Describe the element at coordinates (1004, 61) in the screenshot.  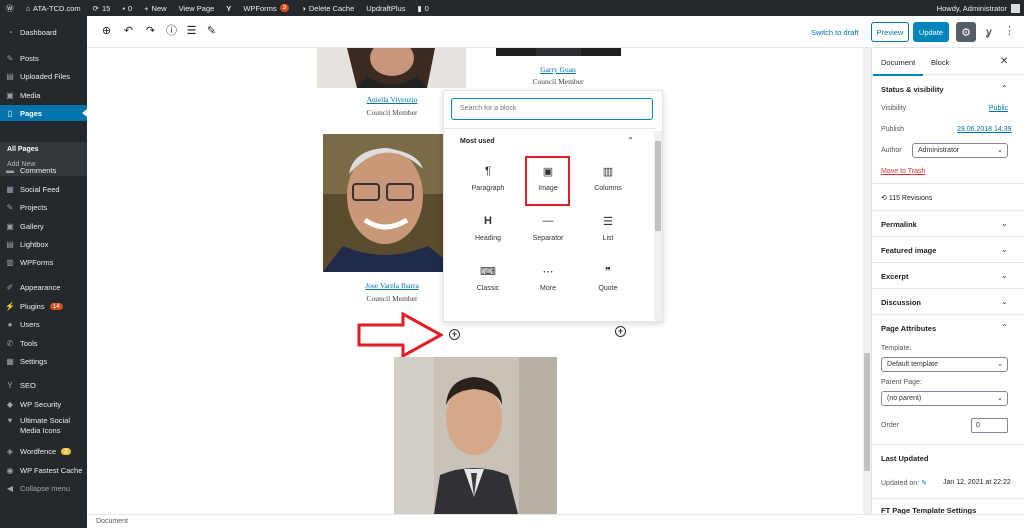
I see `close-icon: ✕` at that location.